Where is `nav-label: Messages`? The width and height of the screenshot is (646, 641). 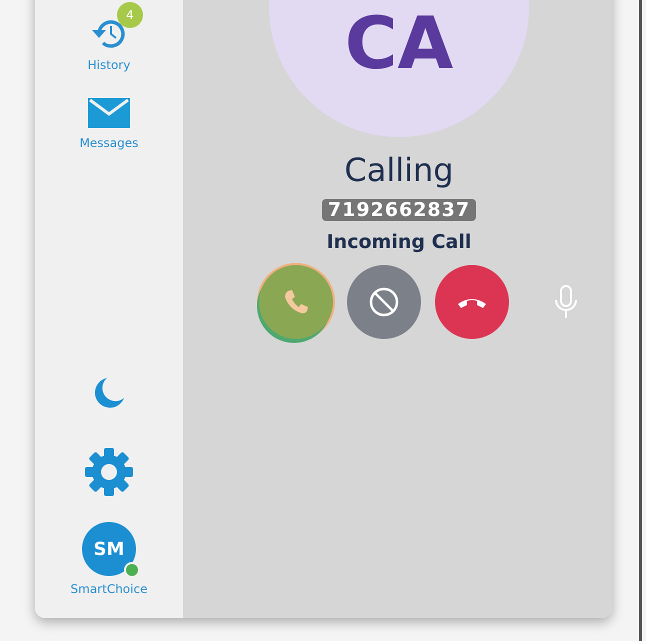 nav-label: Messages is located at coordinates (109, 143).